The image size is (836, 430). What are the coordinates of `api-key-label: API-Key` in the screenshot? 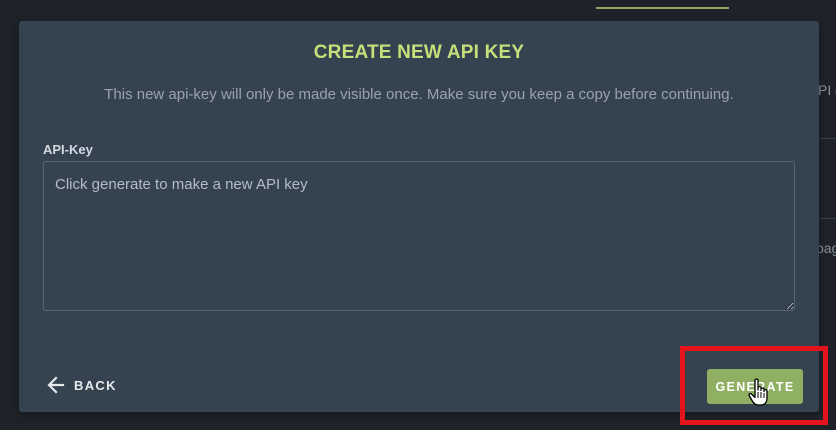 It's located at (68, 149).